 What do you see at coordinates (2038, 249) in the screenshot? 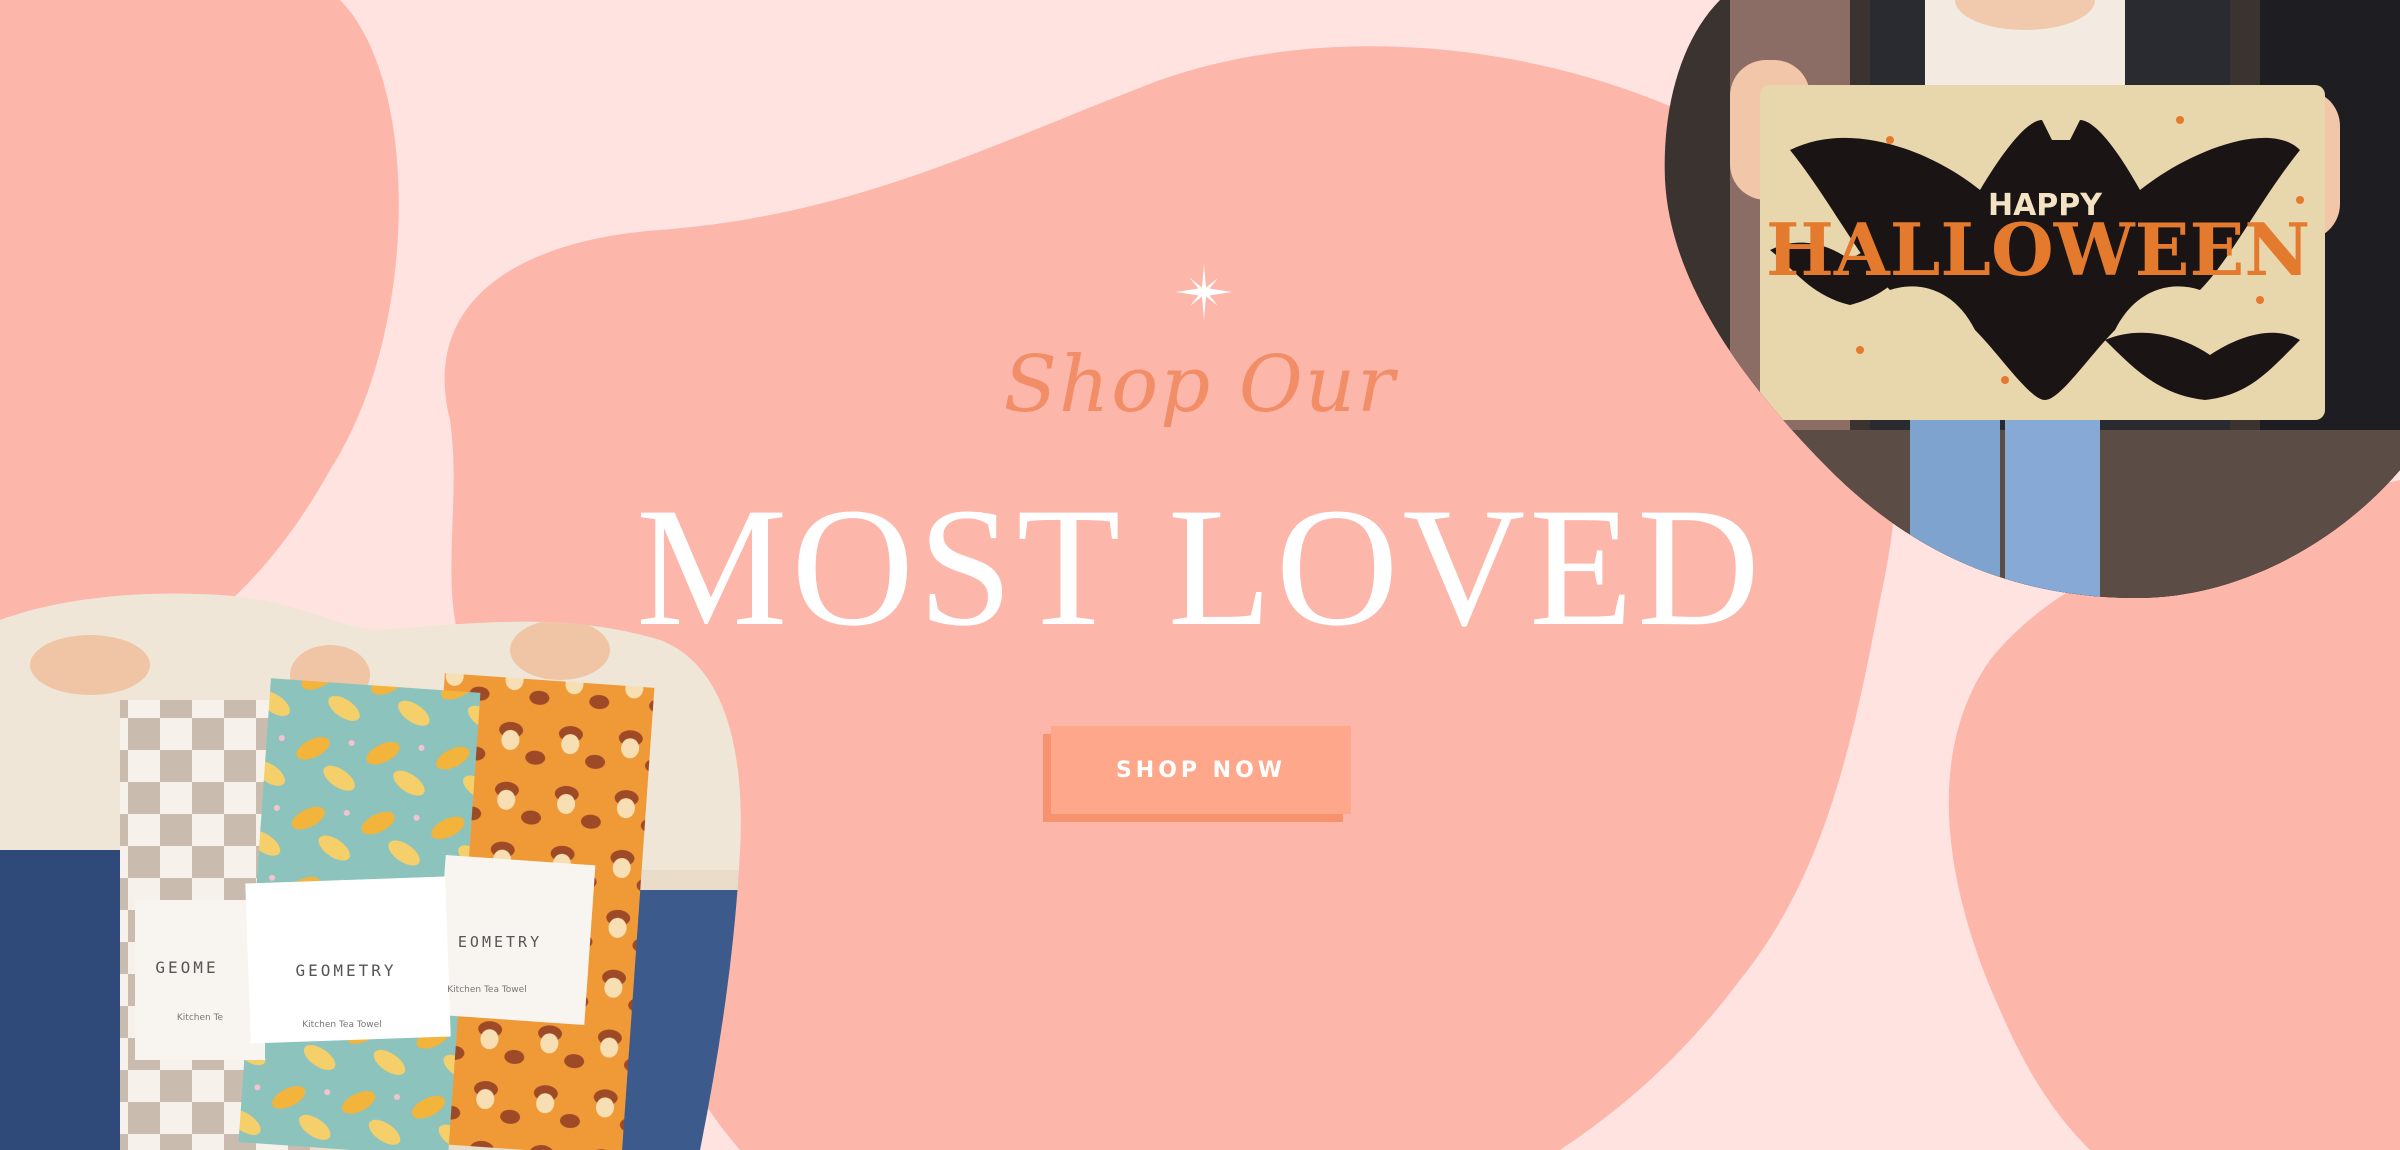
I see `doormat-text-halloween: HALLOWEEN` at bounding box center [2038, 249].